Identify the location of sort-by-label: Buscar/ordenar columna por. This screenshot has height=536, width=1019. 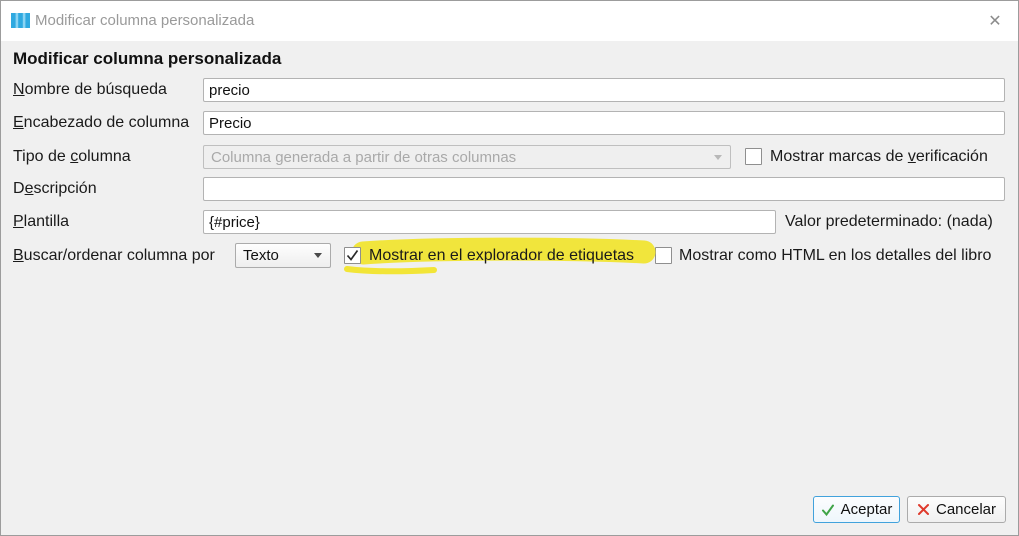
(114, 255).